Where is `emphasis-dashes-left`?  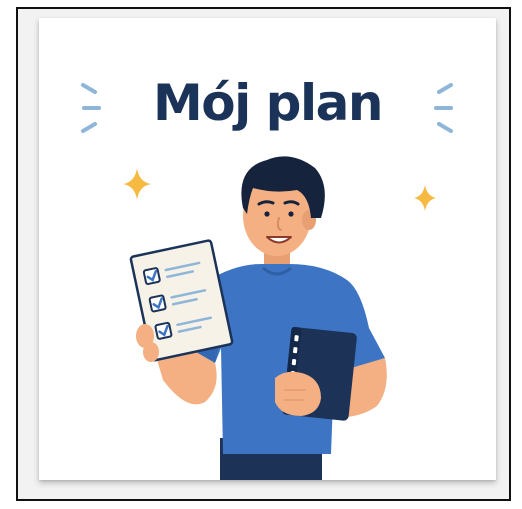
emphasis-dashes-left is located at coordinates (91, 108).